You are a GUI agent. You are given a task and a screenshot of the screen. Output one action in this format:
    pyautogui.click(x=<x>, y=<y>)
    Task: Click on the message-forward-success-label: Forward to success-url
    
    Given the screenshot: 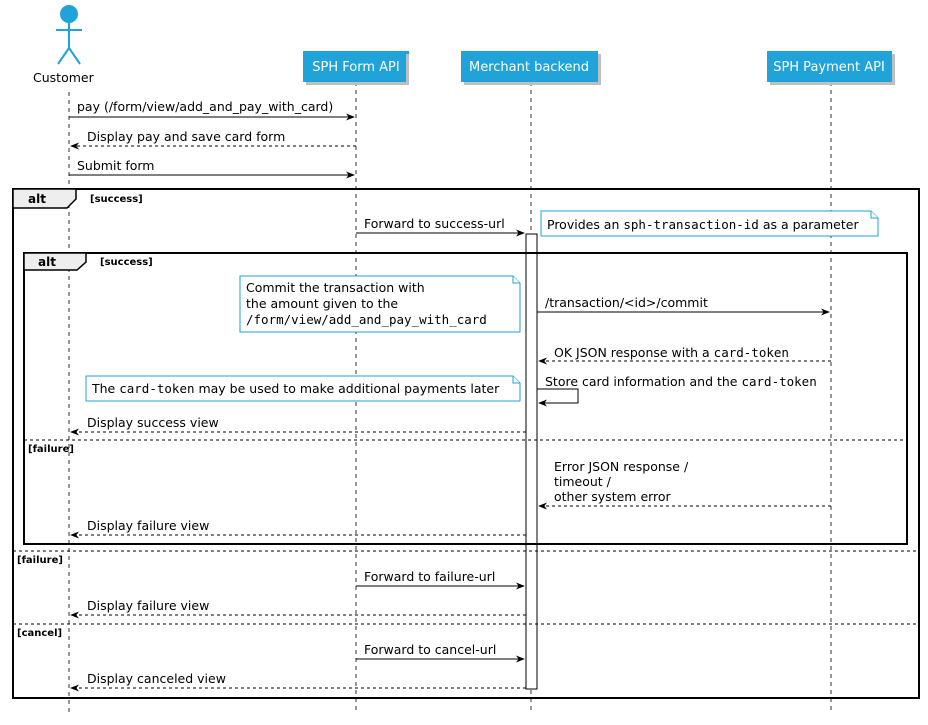 What is the action you would take?
    pyautogui.click(x=434, y=223)
    